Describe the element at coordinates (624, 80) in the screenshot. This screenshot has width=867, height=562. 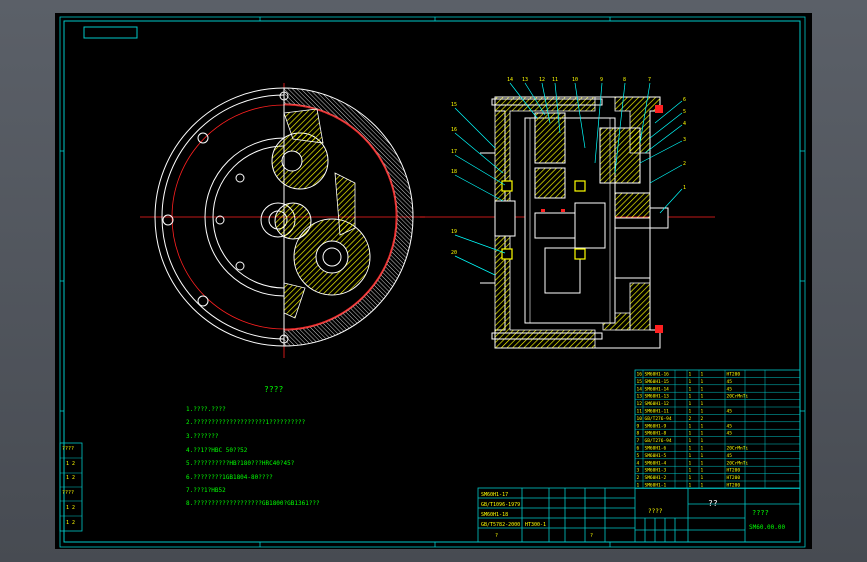
I see `callout-label: 8` at that location.